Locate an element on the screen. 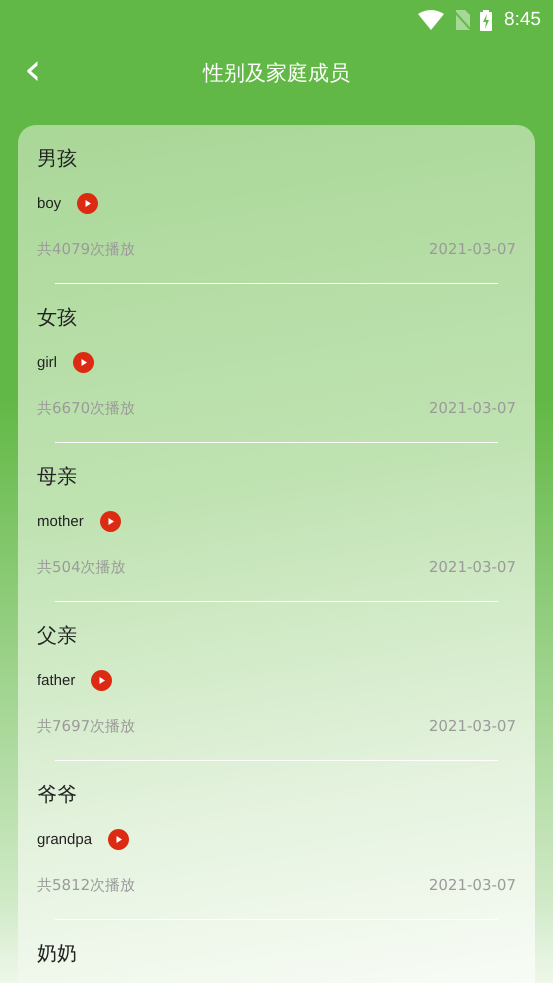  word-title: 母亲 is located at coordinates (57, 476).